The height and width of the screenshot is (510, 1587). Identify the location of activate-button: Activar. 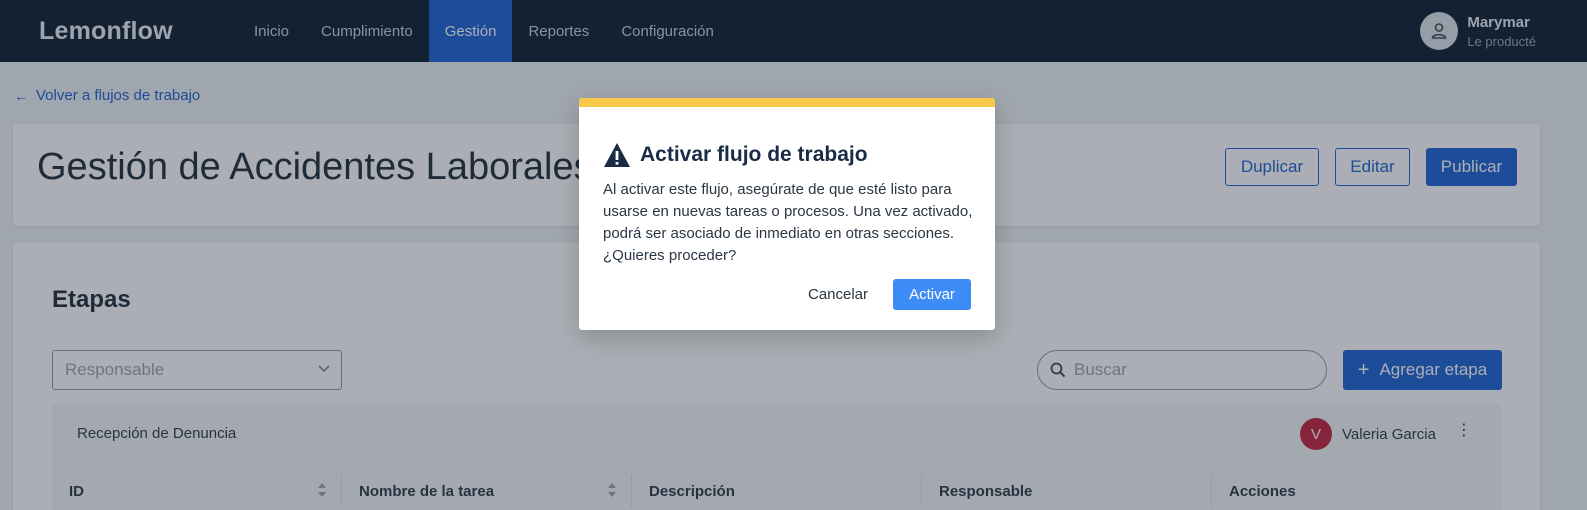
(932, 294).